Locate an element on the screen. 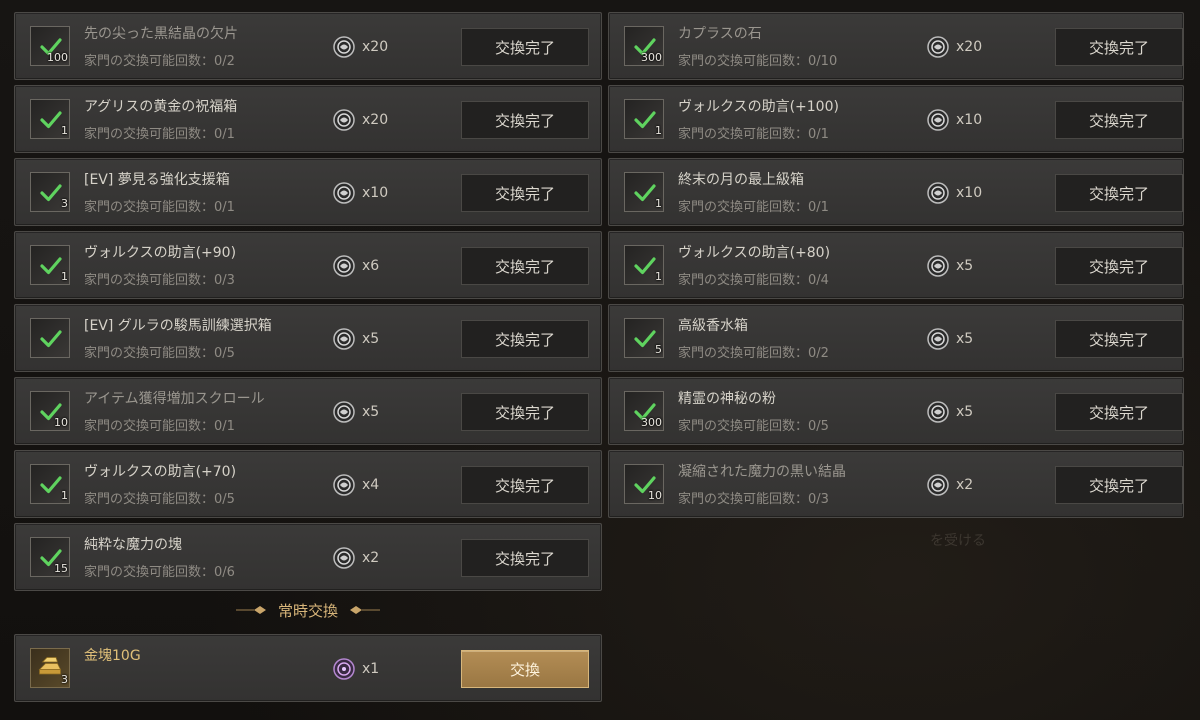 The image size is (1200, 720). item-name: ヴォルクスの助言(+70) is located at coordinates (160, 472).